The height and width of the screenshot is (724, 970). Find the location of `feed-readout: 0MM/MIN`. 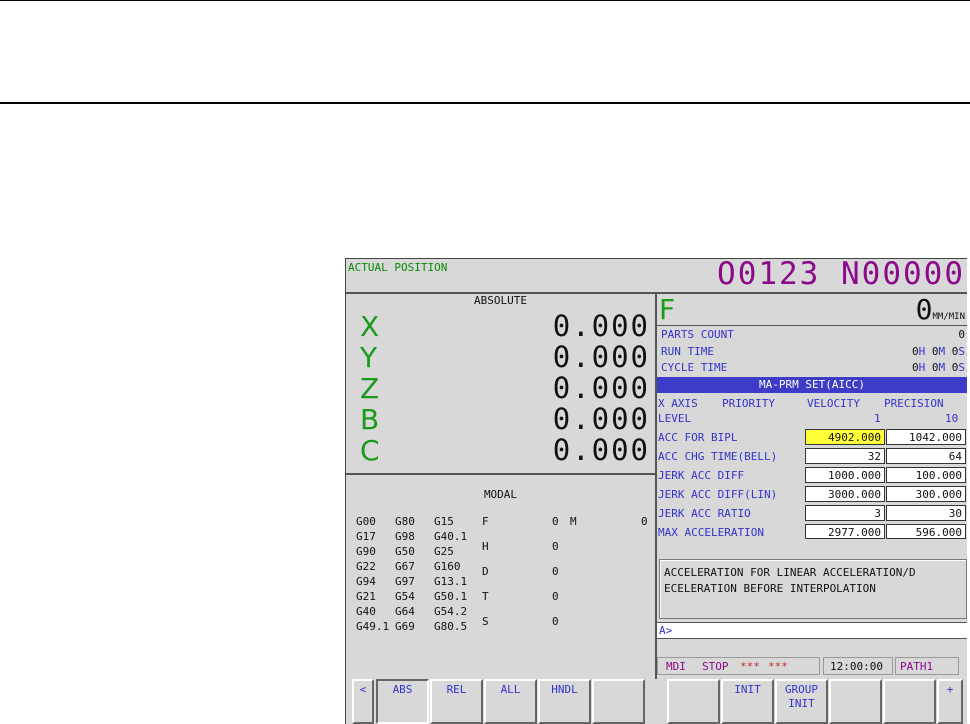

feed-readout: 0MM/MIN is located at coordinates (940, 310).